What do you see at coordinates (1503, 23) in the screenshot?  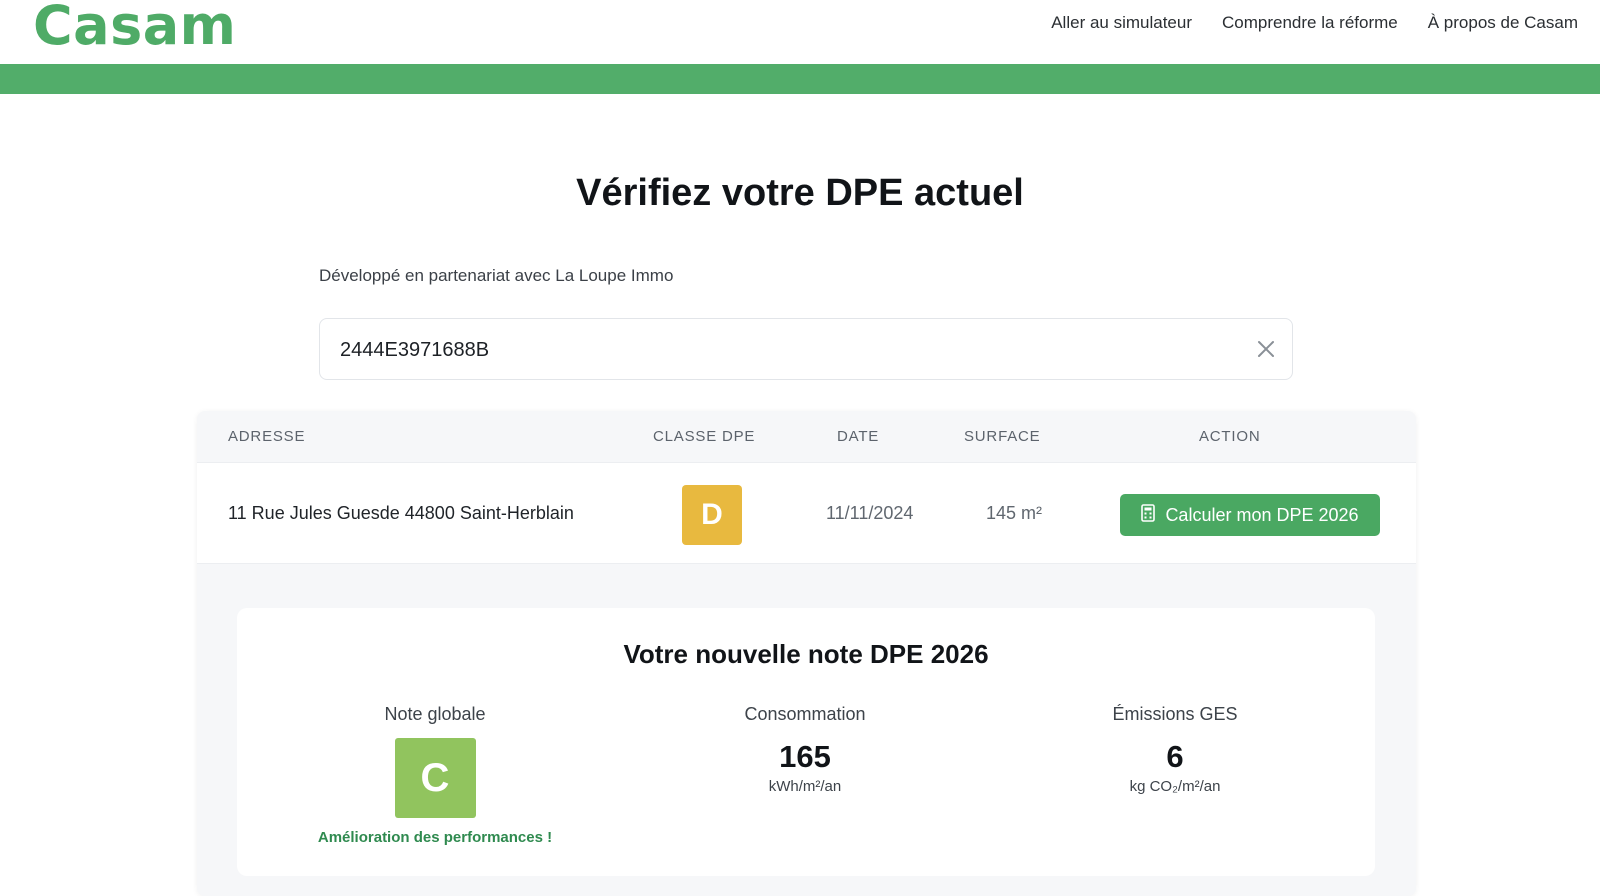 I see `nav-link-a-propos: À propos de Casam` at bounding box center [1503, 23].